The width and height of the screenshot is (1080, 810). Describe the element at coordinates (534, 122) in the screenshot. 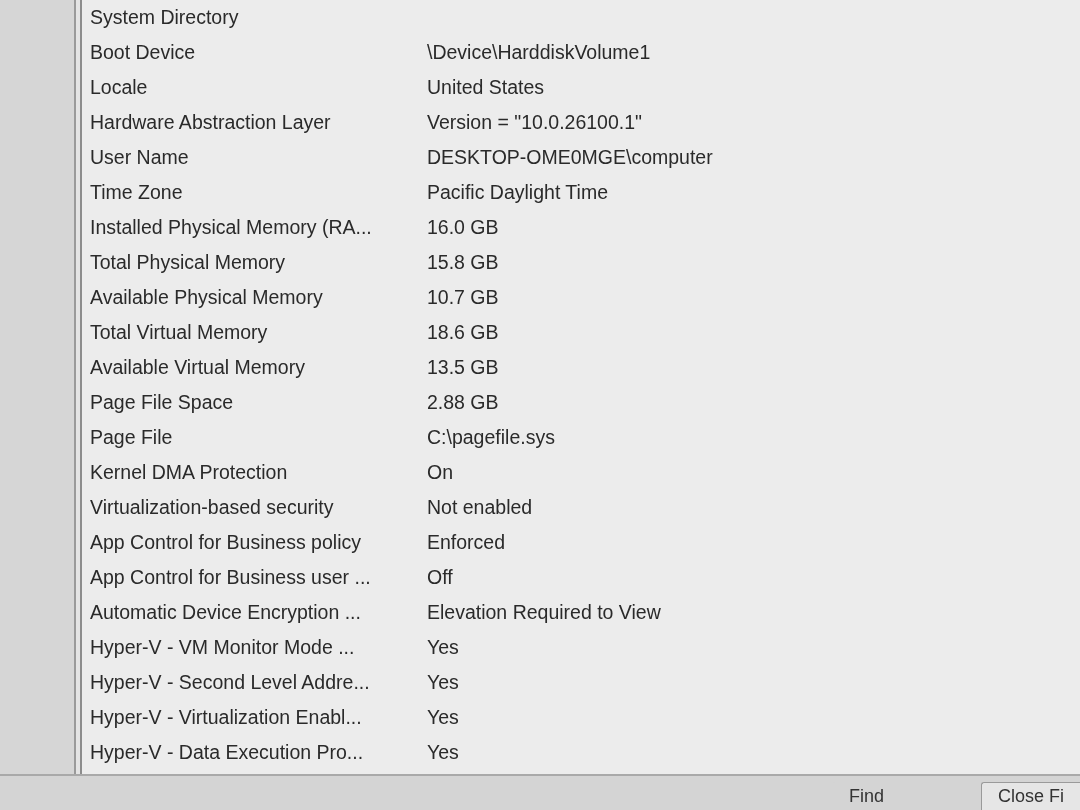

I see `value-text: Version = "10.0.26100.1"` at that location.